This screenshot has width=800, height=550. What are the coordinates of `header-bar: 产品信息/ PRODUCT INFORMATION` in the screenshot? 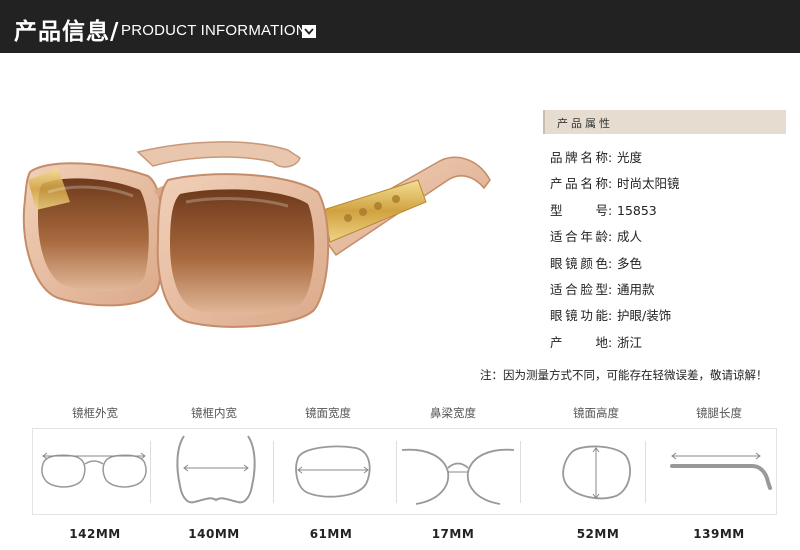 It's located at (400, 26).